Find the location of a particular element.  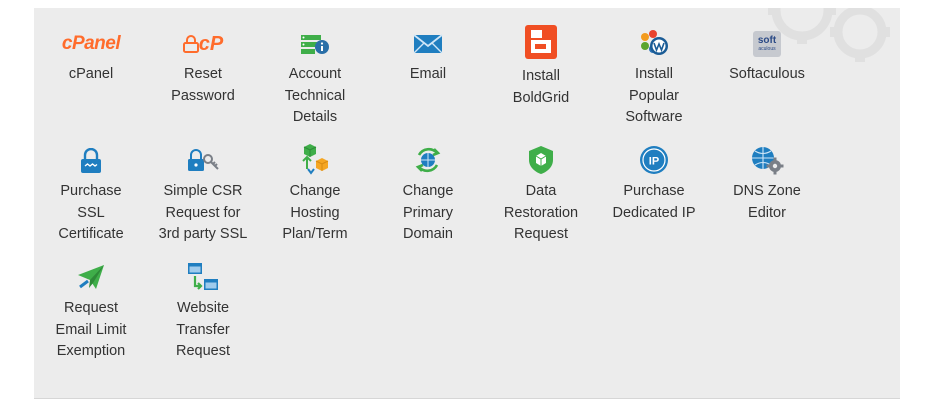

tool-purchase-dedicated-ip: IP Purchase Dedicated IP is located at coordinates (654, 184).